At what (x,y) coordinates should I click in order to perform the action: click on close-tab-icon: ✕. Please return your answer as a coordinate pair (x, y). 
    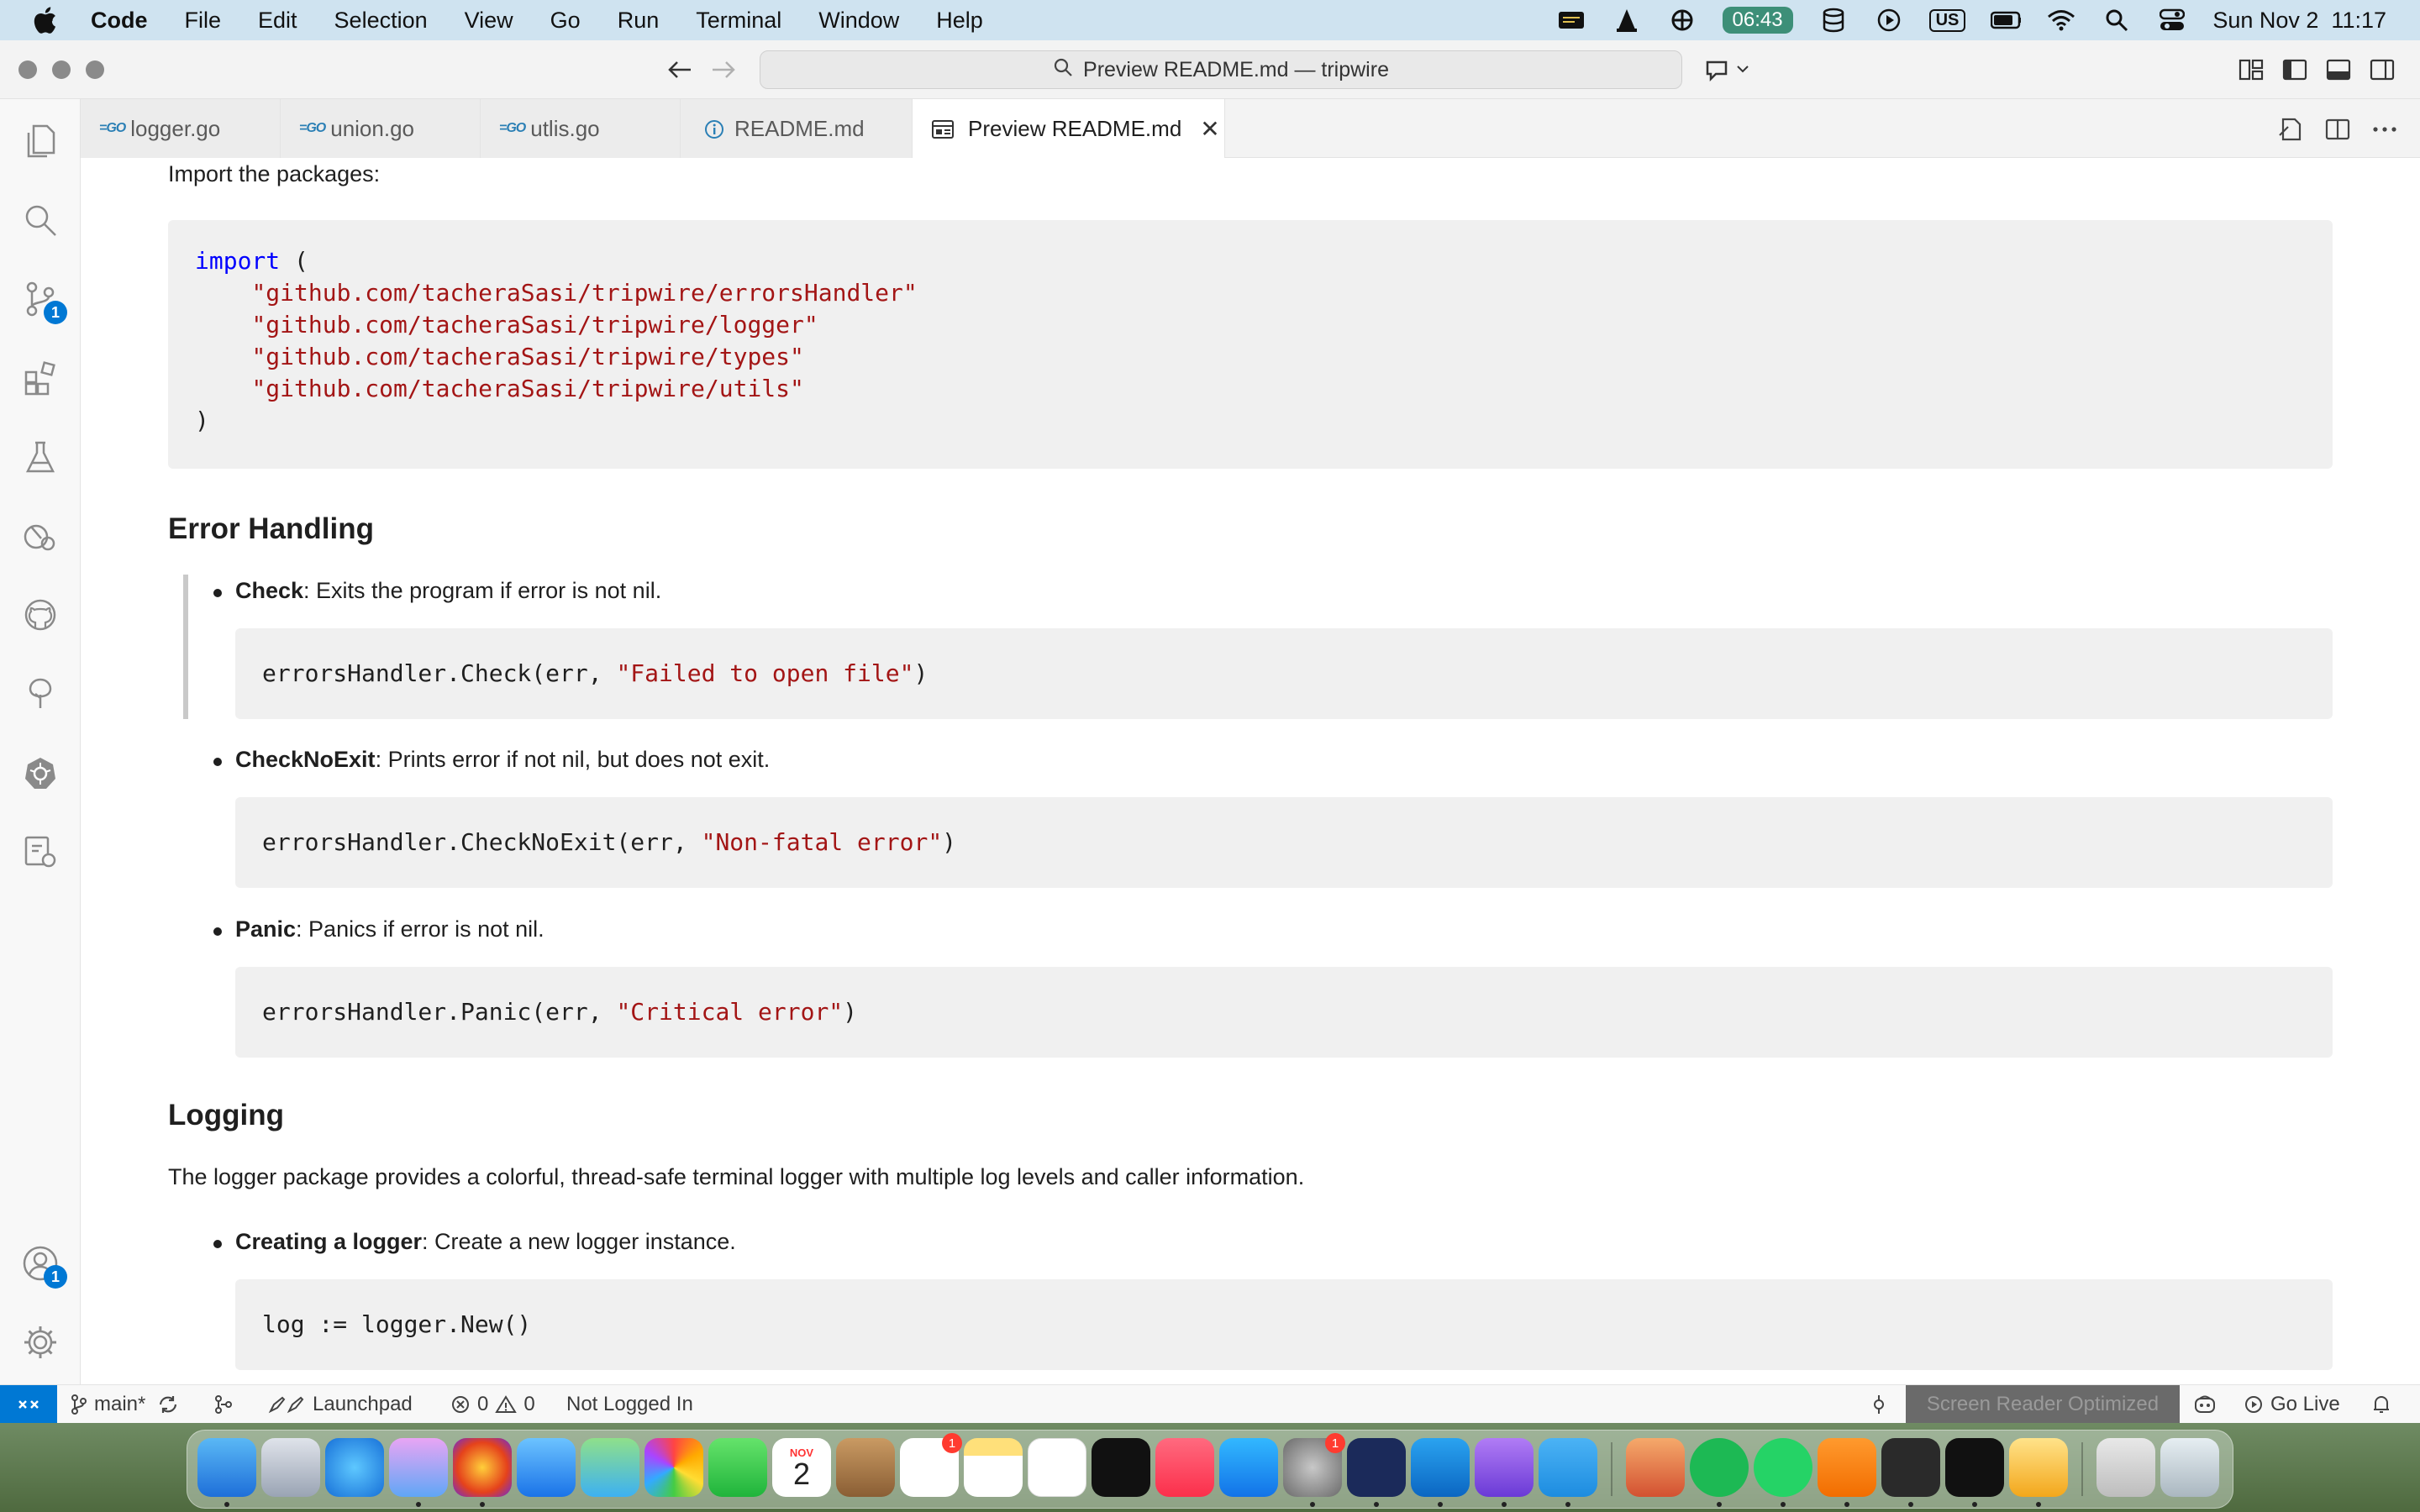
    Looking at the image, I should click on (1209, 129).